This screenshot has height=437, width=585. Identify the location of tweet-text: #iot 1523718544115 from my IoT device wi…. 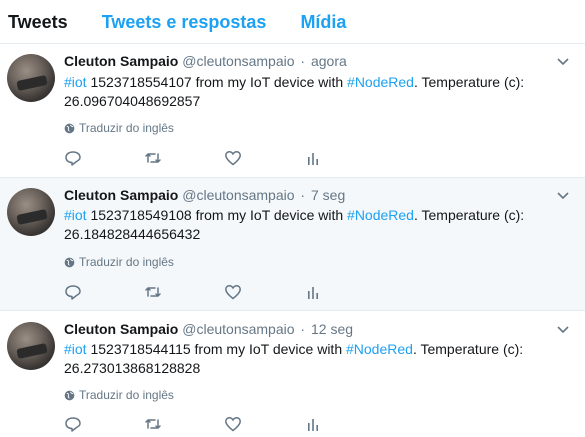
(316, 359).